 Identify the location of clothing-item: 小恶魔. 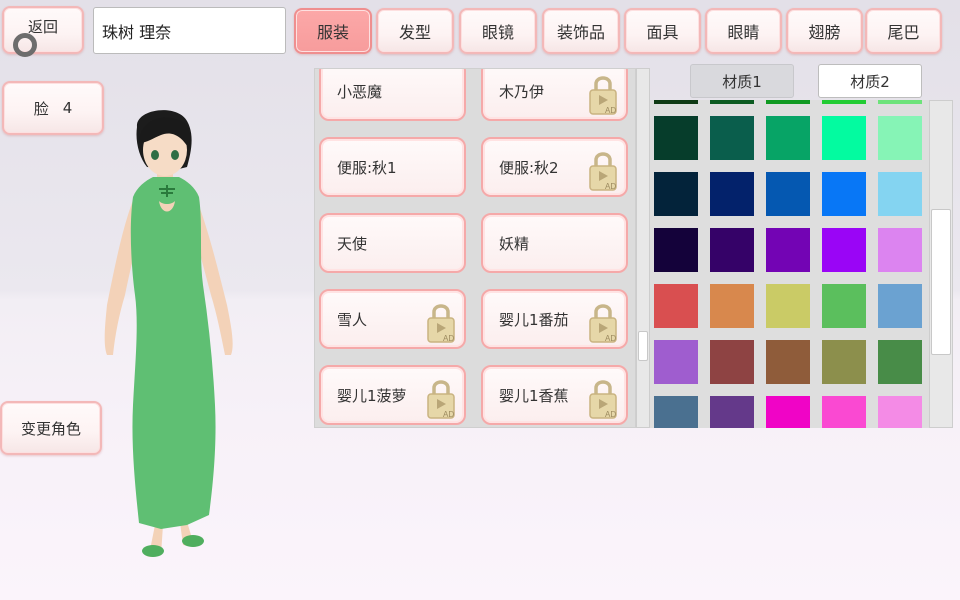
(392, 95).